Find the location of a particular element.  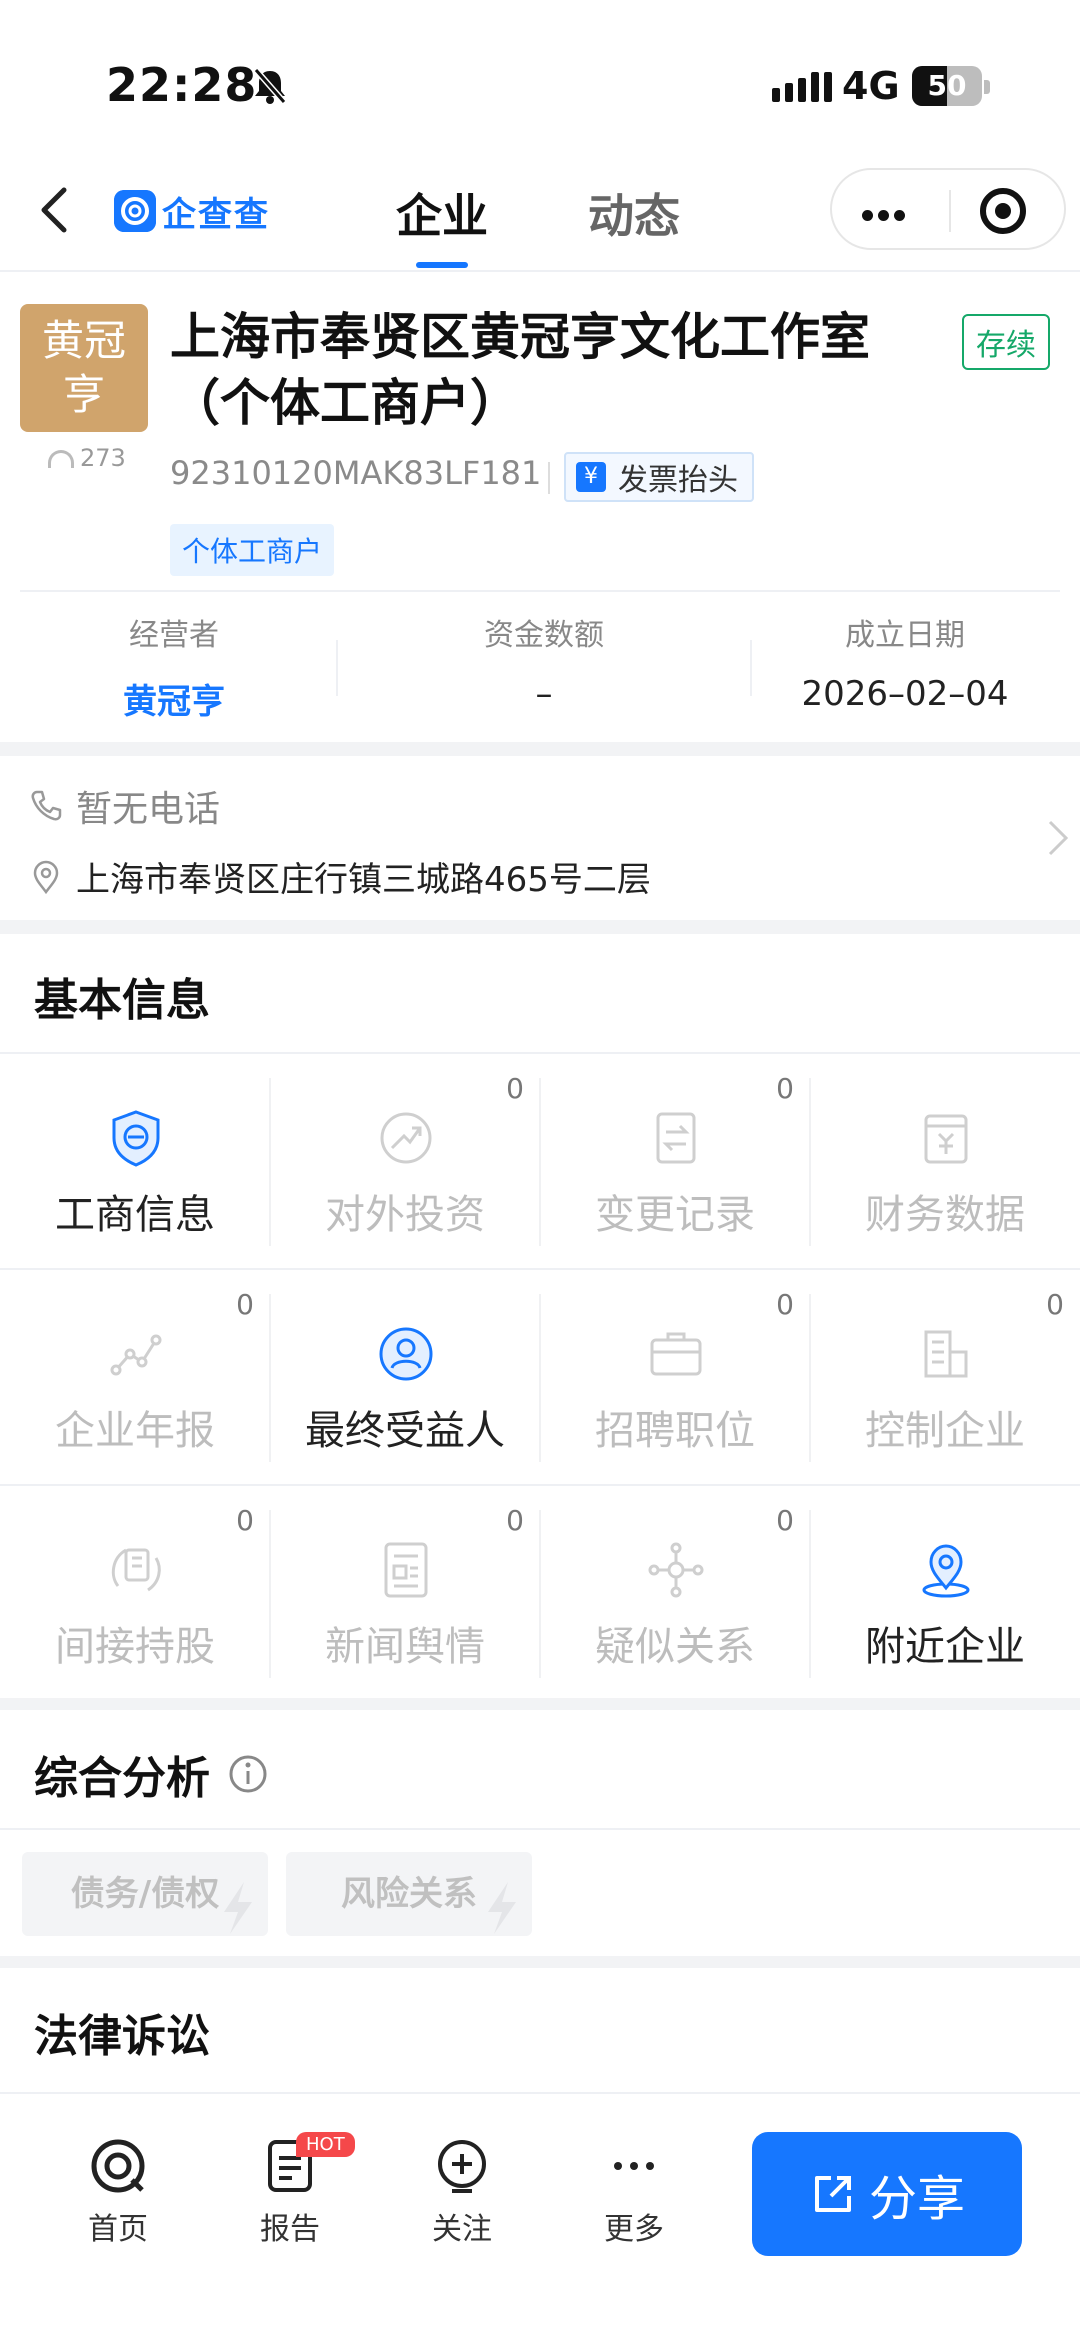

logo-text: 企查查 is located at coordinates (216, 214).